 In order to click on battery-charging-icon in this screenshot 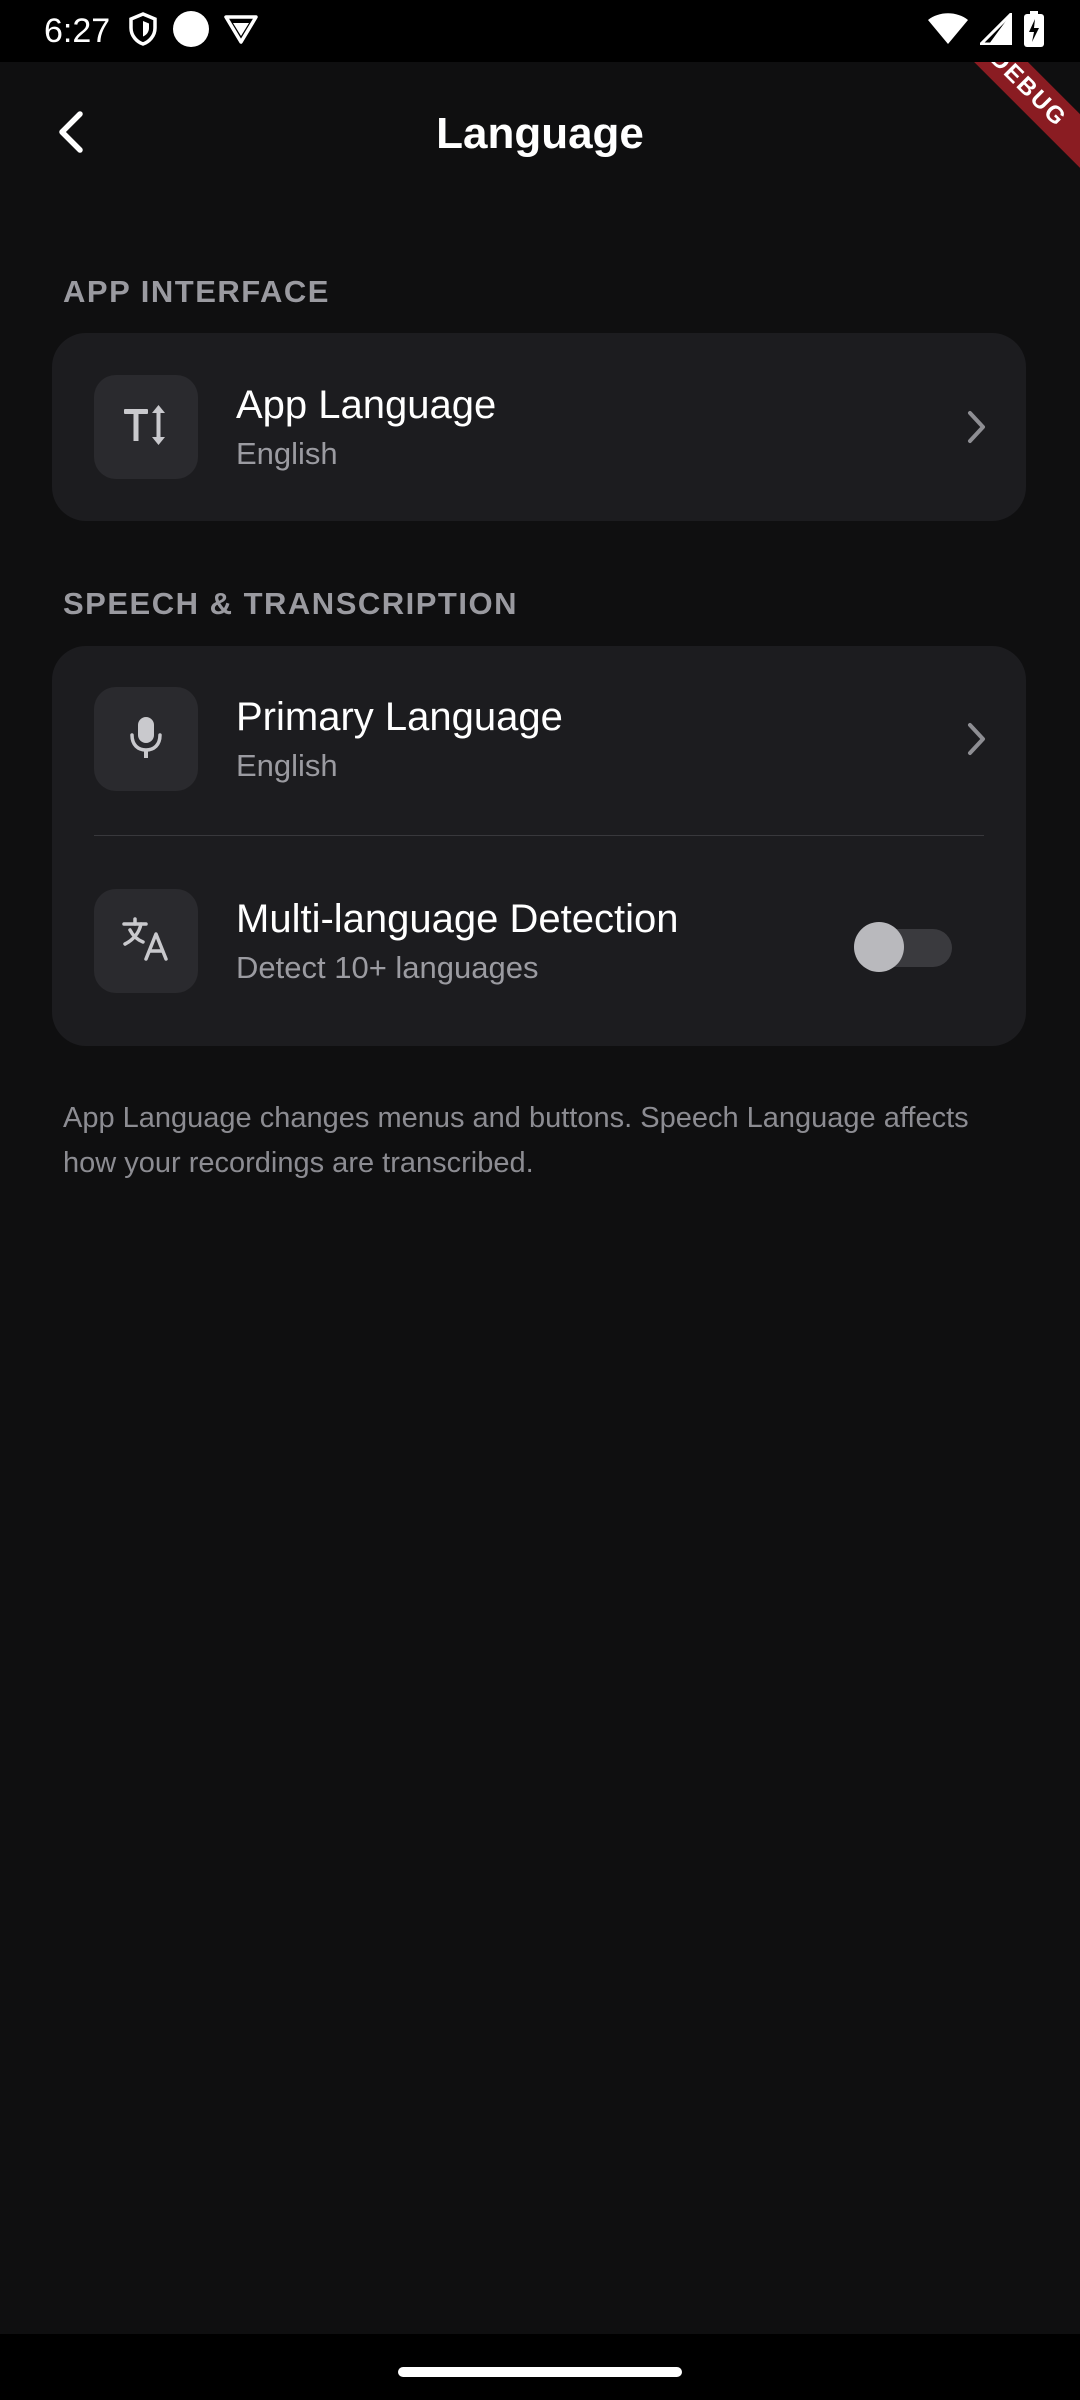, I will do `click(1034, 31)`.